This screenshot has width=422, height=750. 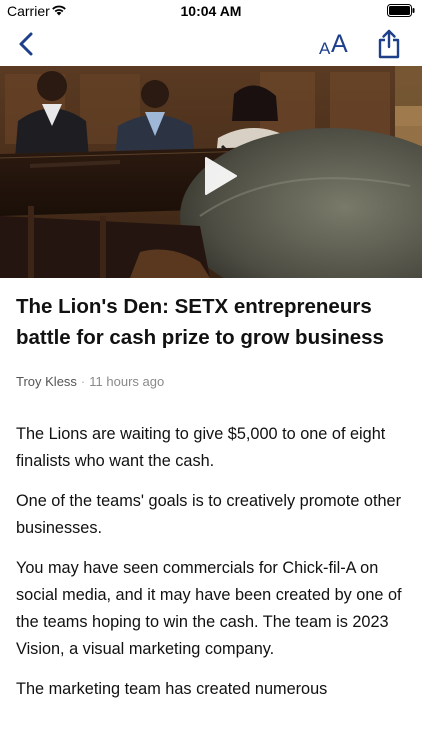 What do you see at coordinates (389, 44) in the screenshot?
I see `share-icon` at bounding box center [389, 44].